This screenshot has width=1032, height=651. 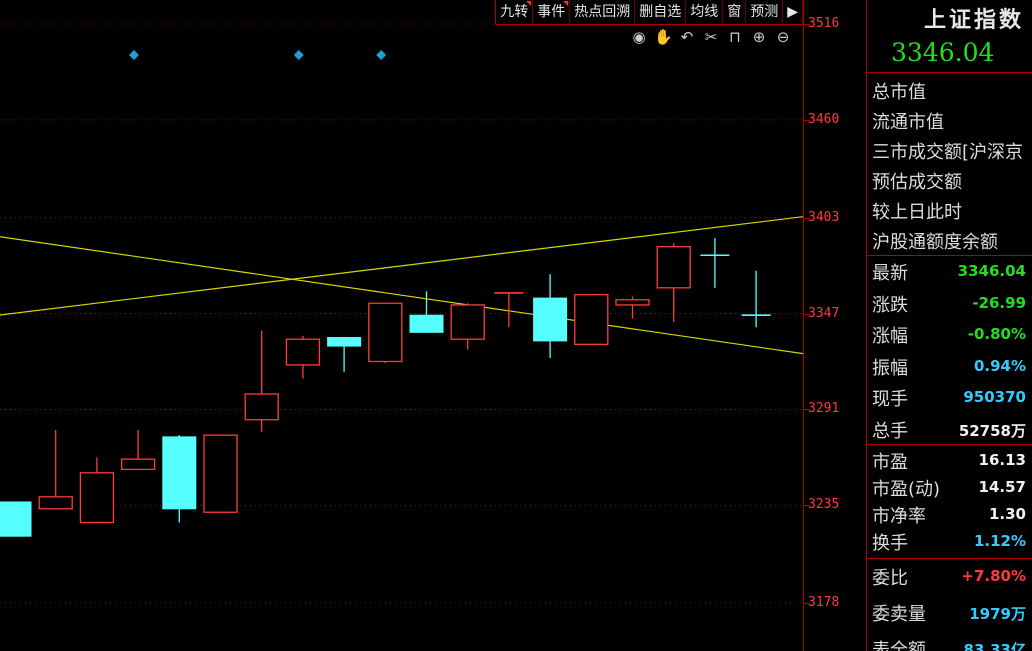 What do you see at coordinates (735, 12) in the screenshot?
I see `window-button: 窗` at bounding box center [735, 12].